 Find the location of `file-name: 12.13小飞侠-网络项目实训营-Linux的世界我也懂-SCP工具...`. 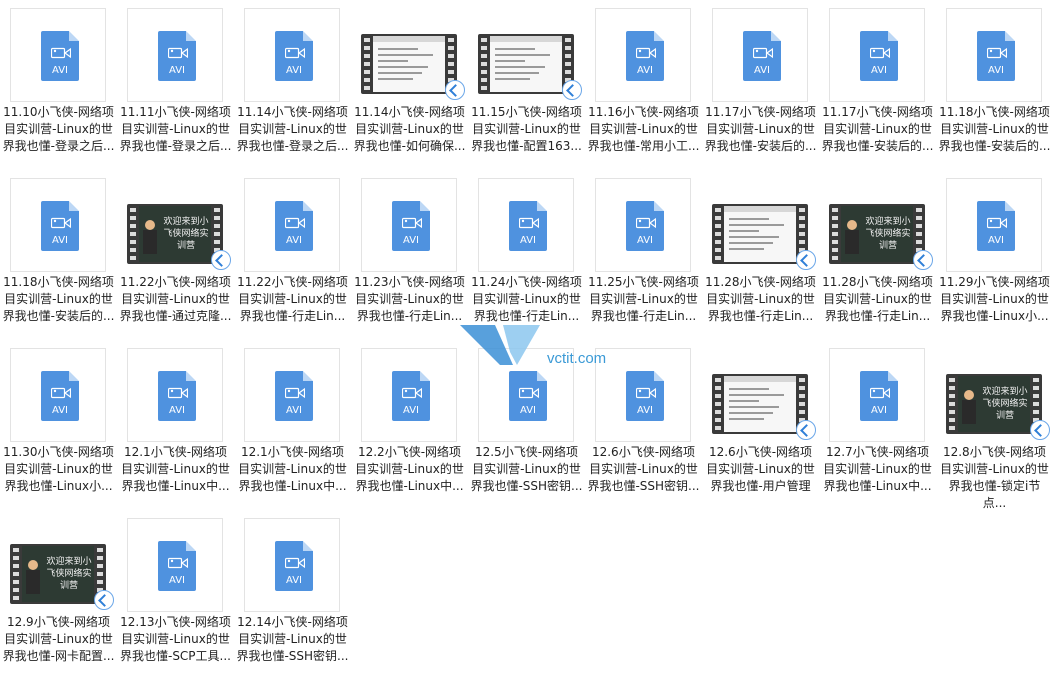

file-name: 12.13小飞侠-网络项目实训营-Linux的世界我也懂-SCP工具... is located at coordinates (175, 639).